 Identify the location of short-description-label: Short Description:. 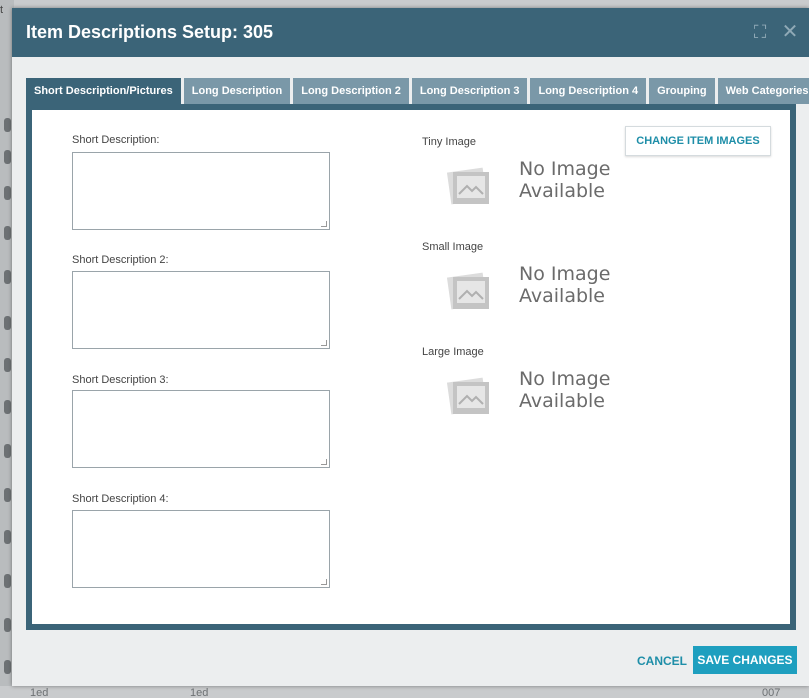
(116, 140).